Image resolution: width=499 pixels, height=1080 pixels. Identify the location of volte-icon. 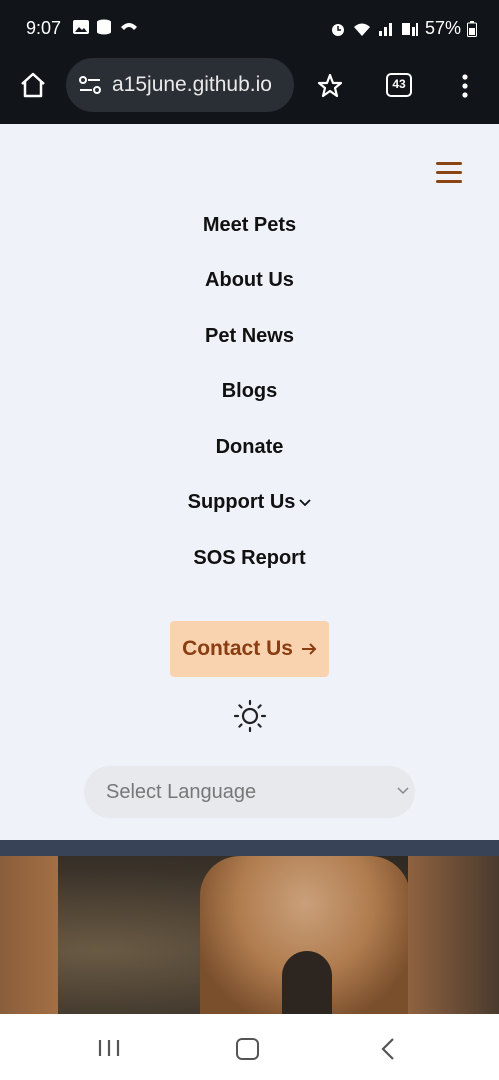
(409, 29).